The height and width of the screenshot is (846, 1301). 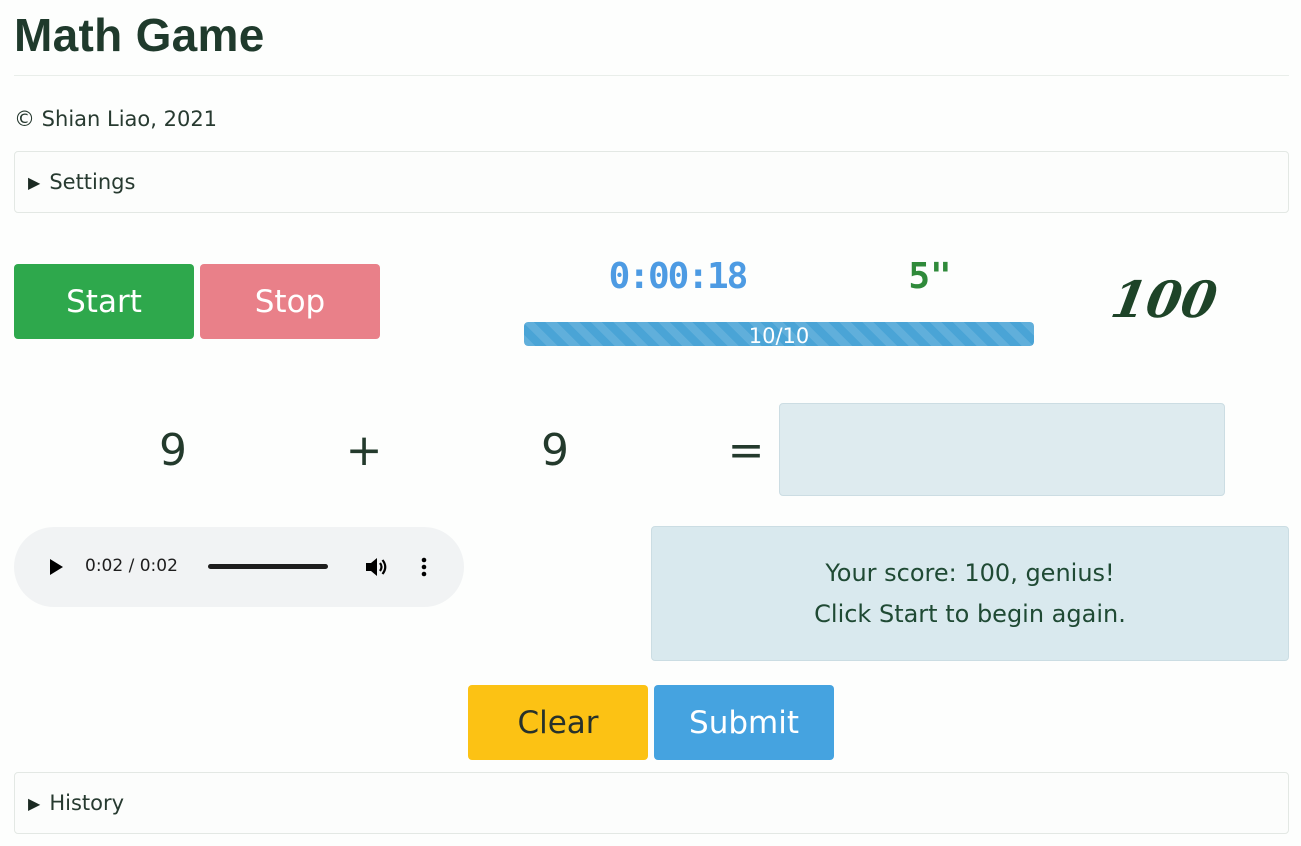 I want to click on play-icon, so click(x=56, y=567).